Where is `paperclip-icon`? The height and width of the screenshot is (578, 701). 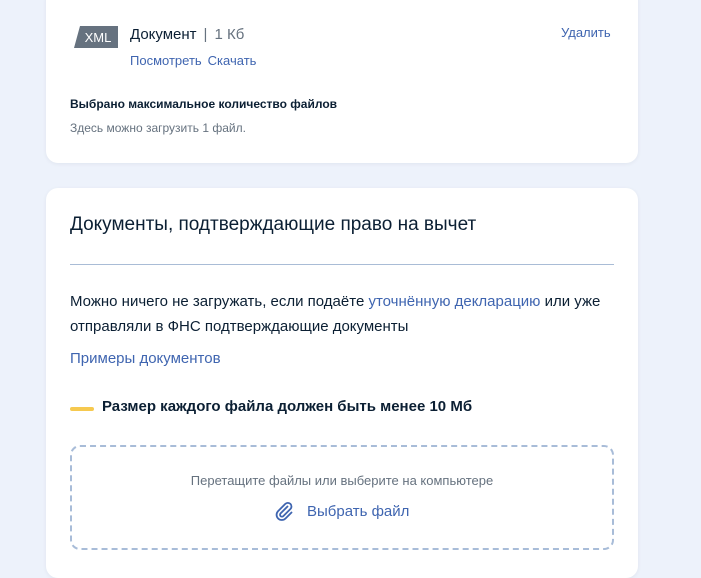
paperclip-icon is located at coordinates (284, 511).